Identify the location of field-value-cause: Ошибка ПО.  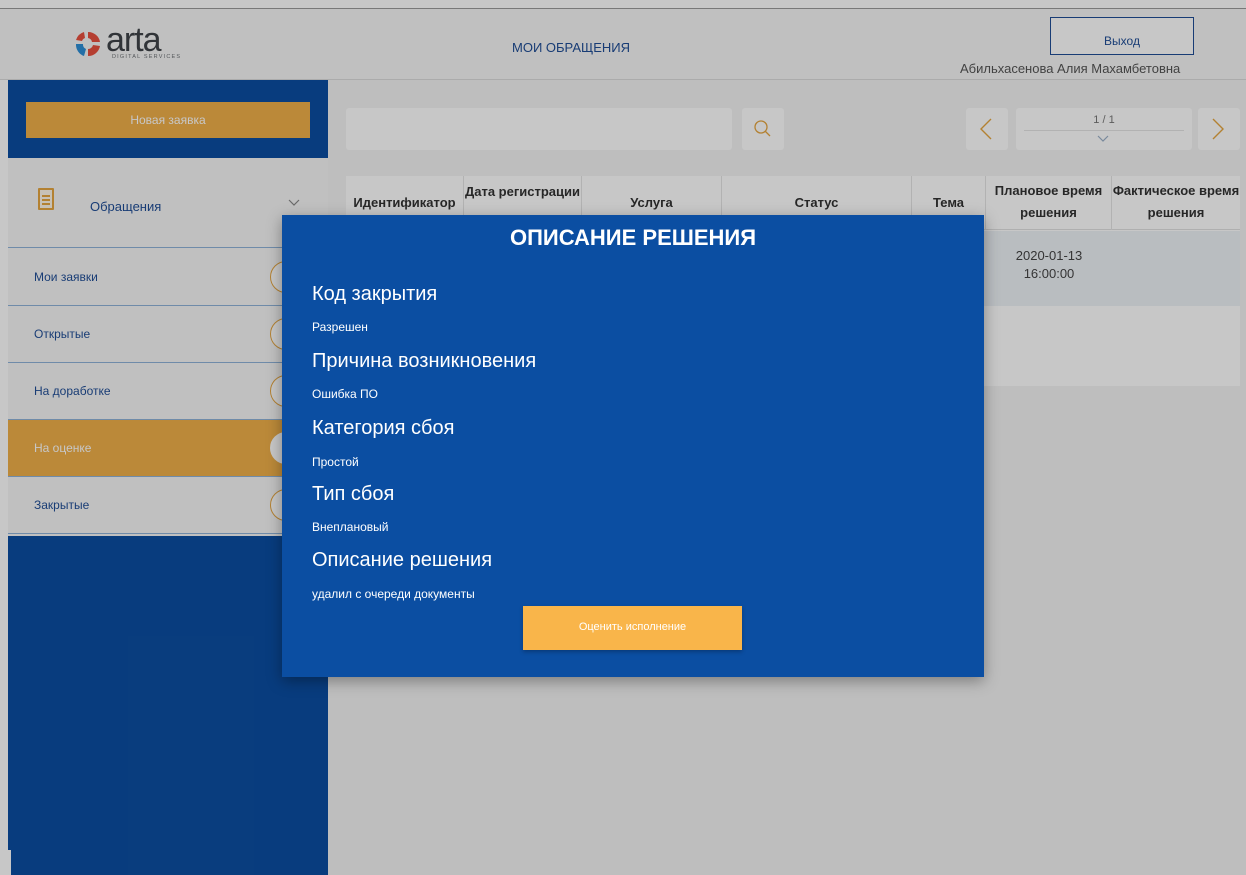
(345, 394).